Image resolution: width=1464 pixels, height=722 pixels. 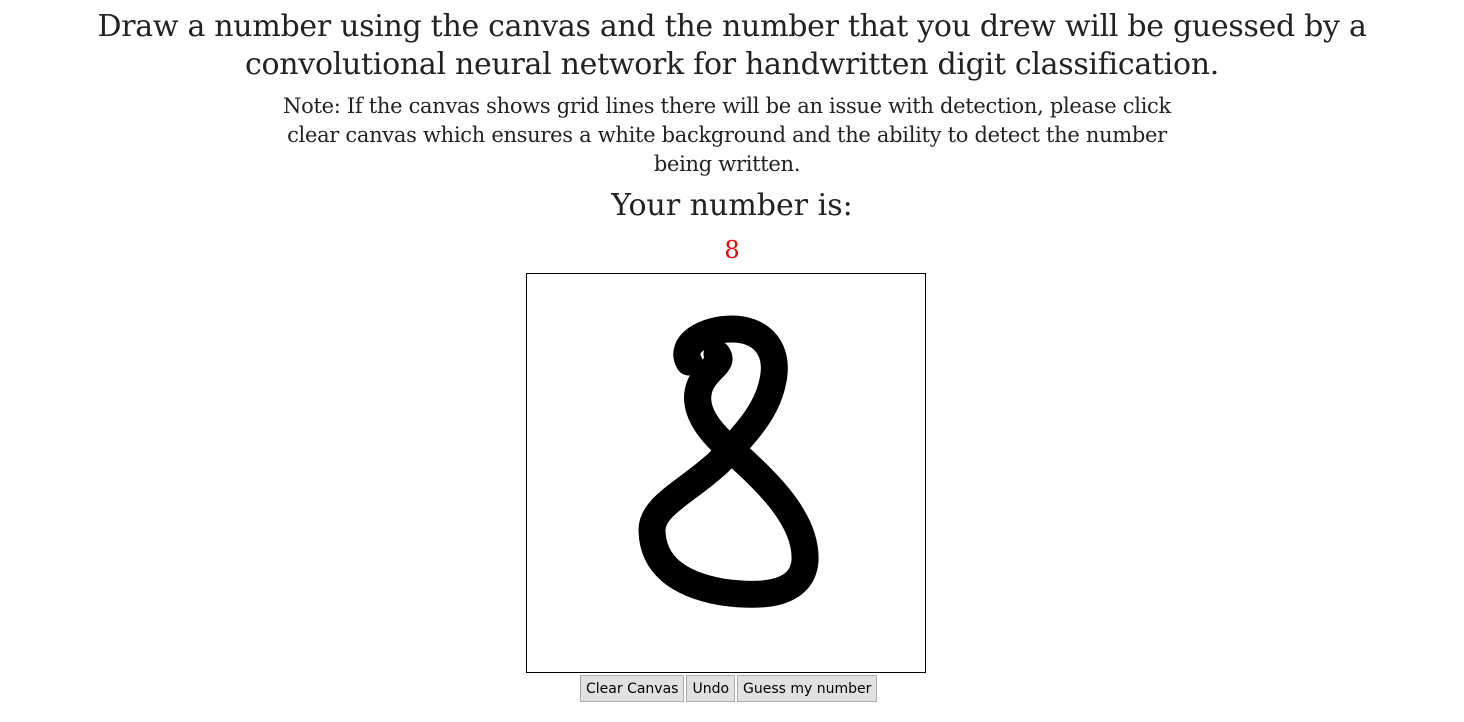 I want to click on drawn-stroke, so click(x=728, y=461).